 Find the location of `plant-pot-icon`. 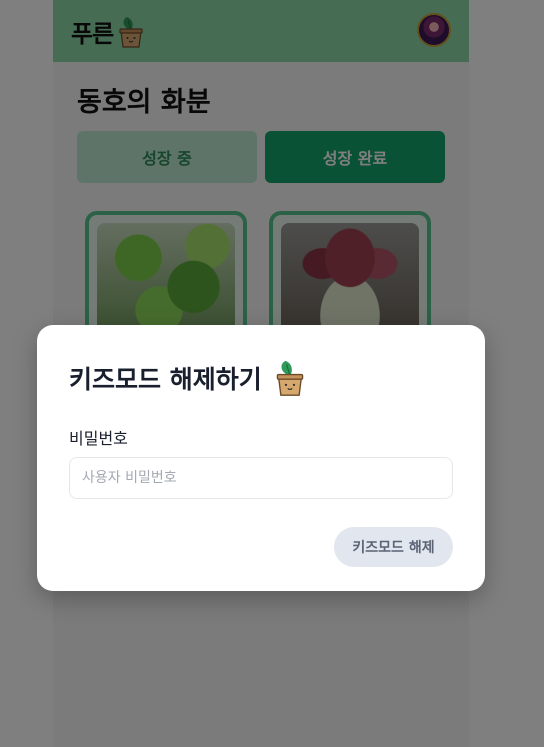

plant-pot-icon is located at coordinates (290, 378).